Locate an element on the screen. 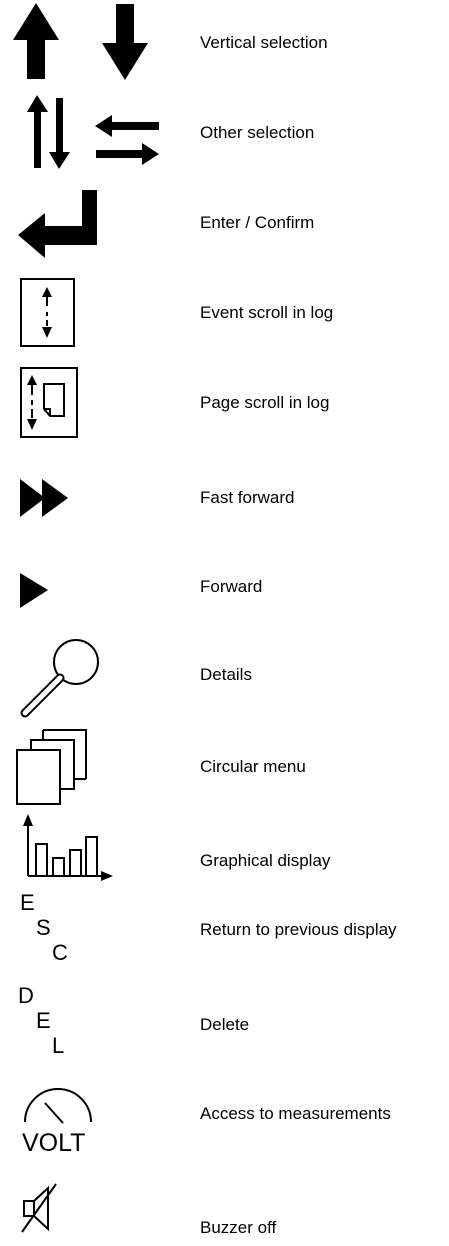  legend-label: Circular menu is located at coordinates (253, 766).